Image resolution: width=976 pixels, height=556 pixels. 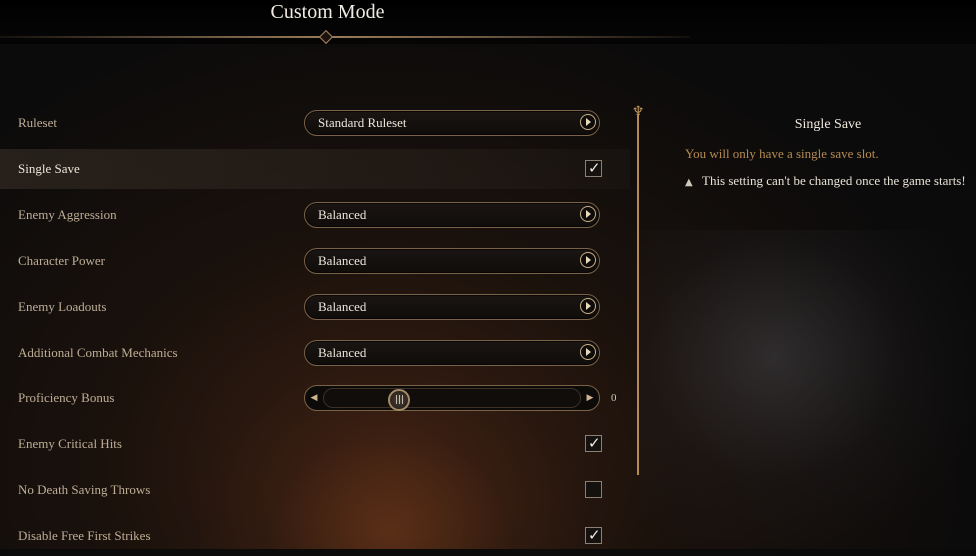 I want to click on decrease-arrow-icon: ◀, so click(x=314, y=398).